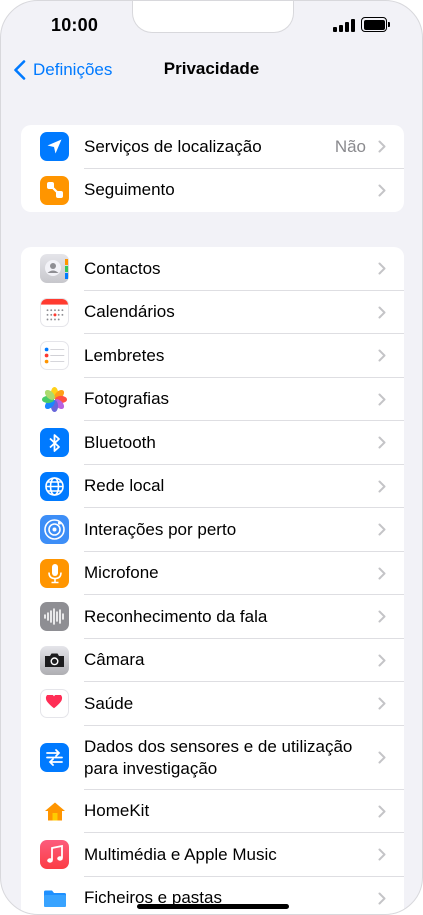 This screenshot has width=423, height=915. Describe the element at coordinates (54, 704) in the screenshot. I see `health-heart-icon` at that location.